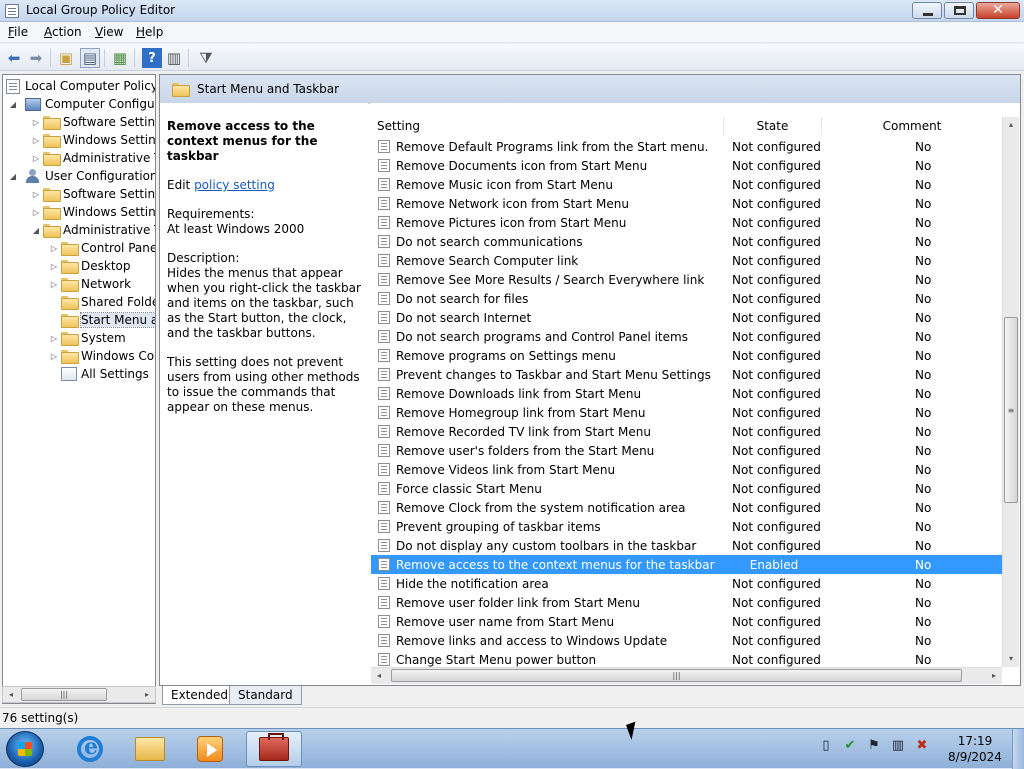  I want to click on system-clock: 17:19 8/9/2024, so click(975, 749).